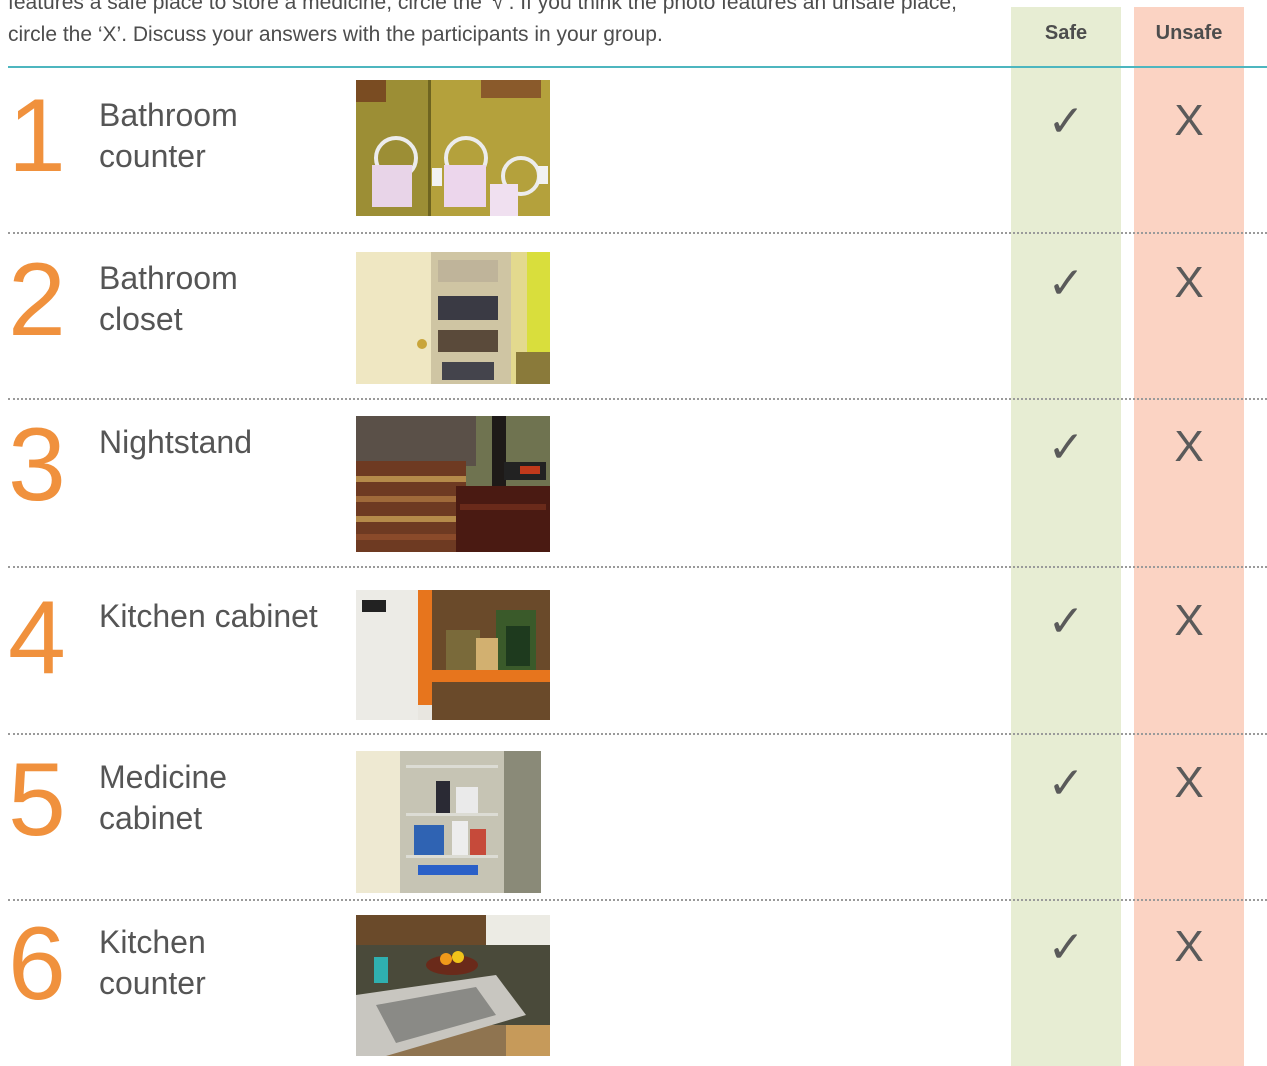  I want to click on medicine-cabinet-photo, so click(448, 822).